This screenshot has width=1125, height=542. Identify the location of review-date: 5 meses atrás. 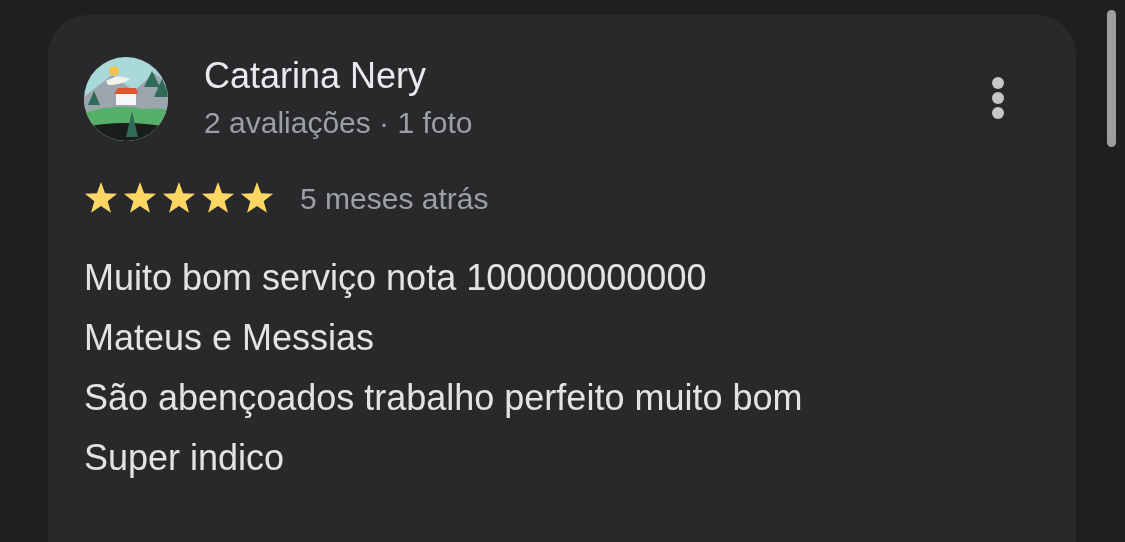
(394, 199).